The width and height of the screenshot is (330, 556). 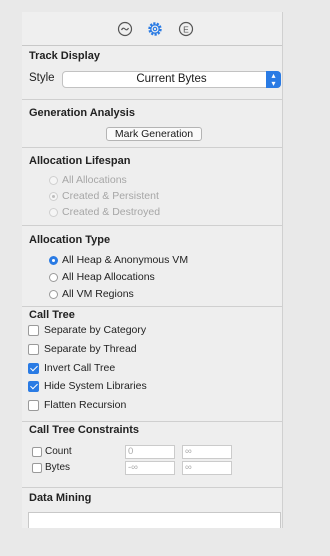 I want to click on count-constraint: Count, so click(x=52, y=451).